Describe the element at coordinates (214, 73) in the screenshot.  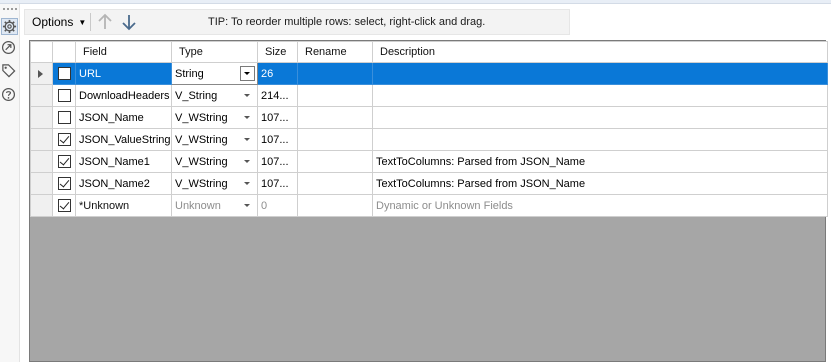
I see `type-cell: String` at that location.